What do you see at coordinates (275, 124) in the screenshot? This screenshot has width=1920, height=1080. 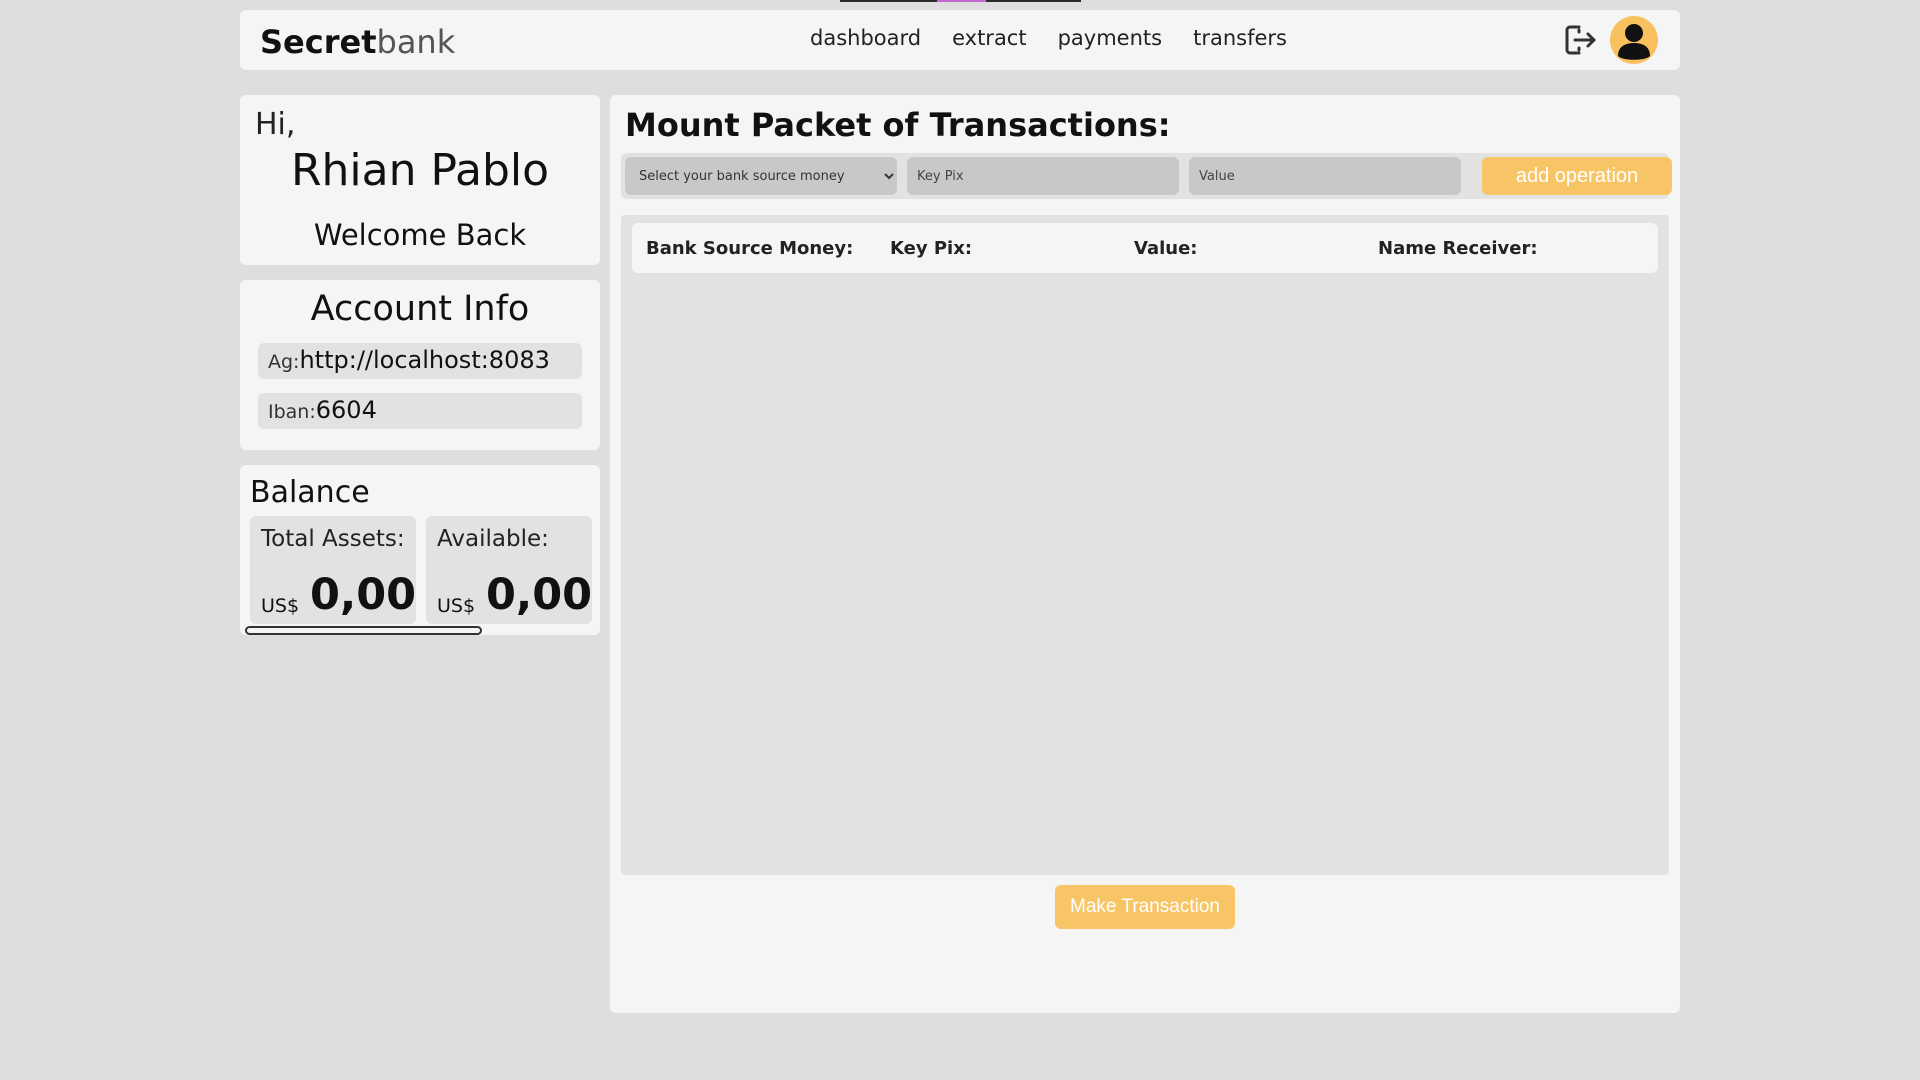 I see `greeting-hi: Hi,` at bounding box center [275, 124].